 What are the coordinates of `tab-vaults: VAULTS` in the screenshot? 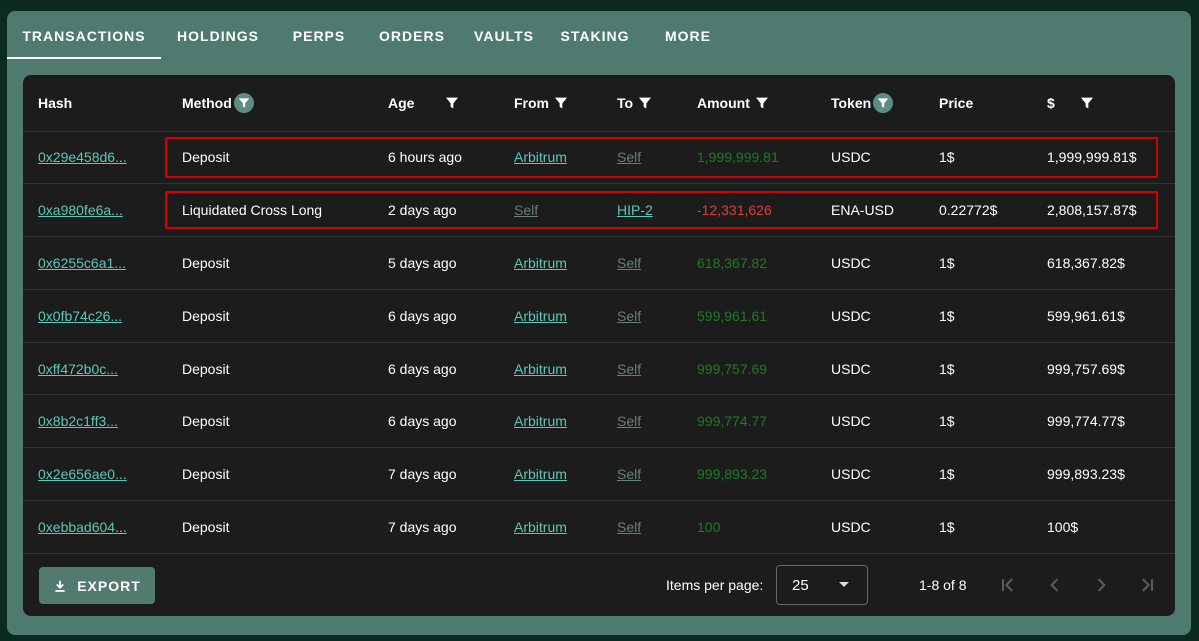 It's located at (504, 35).